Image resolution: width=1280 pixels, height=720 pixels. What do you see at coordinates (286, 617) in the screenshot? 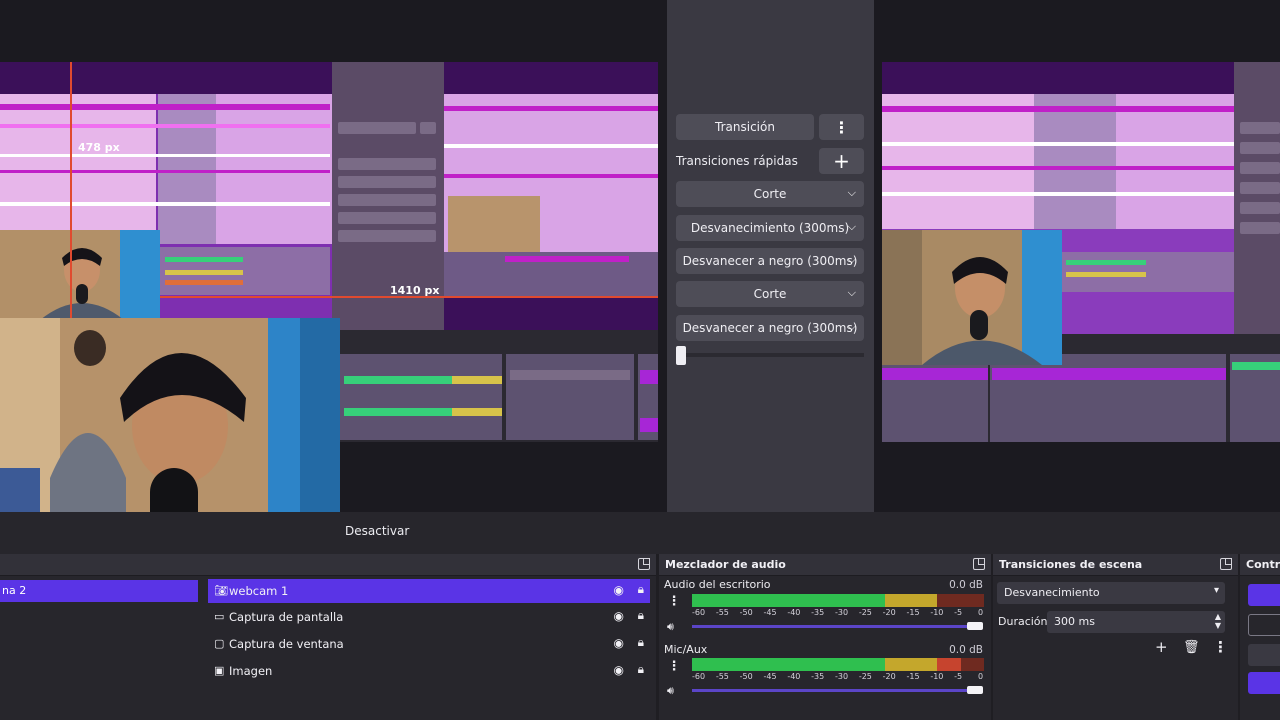
I see `source-item-label: Captura de pantalla` at bounding box center [286, 617].